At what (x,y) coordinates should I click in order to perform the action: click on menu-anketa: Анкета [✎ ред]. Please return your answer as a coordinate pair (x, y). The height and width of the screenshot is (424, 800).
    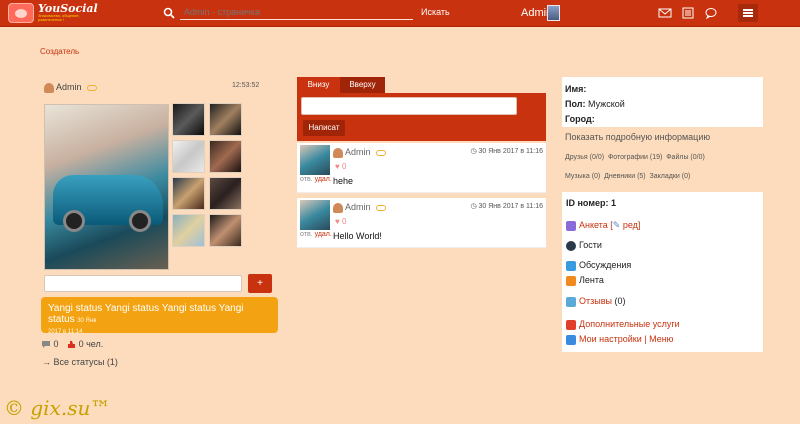
    Looking at the image, I should click on (603, 225).